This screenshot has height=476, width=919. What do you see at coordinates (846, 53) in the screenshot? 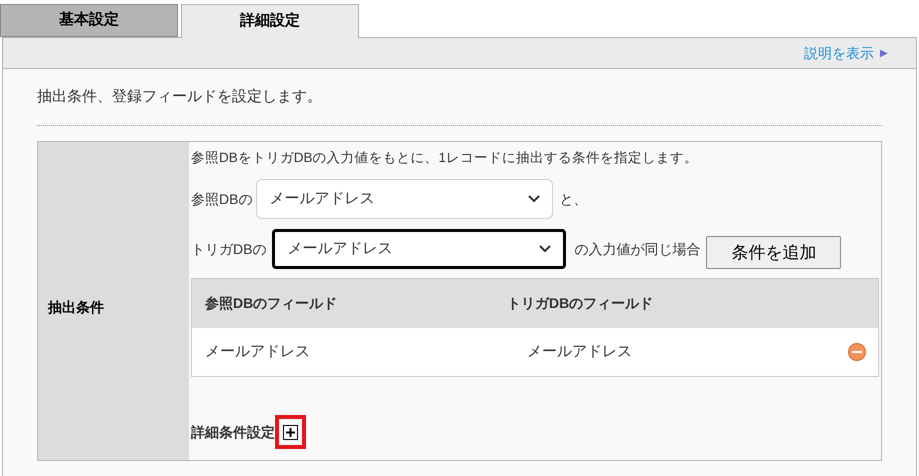
I see `show-help-link: 説明を表示 ▶` at bounding box center [846, 53].